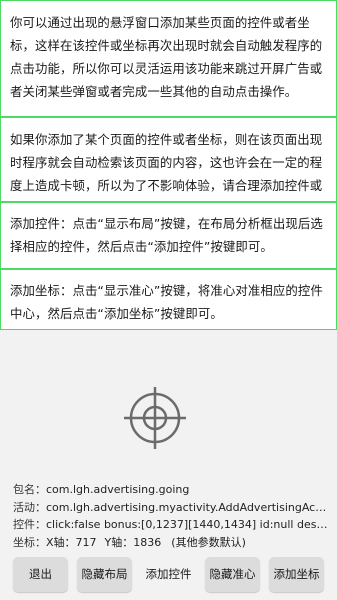 Image resolution: width=337 pixels, height=600 pixels. I want to click on info-package-row: 包名：com.lgh.advertising.going, so click(170, 489).